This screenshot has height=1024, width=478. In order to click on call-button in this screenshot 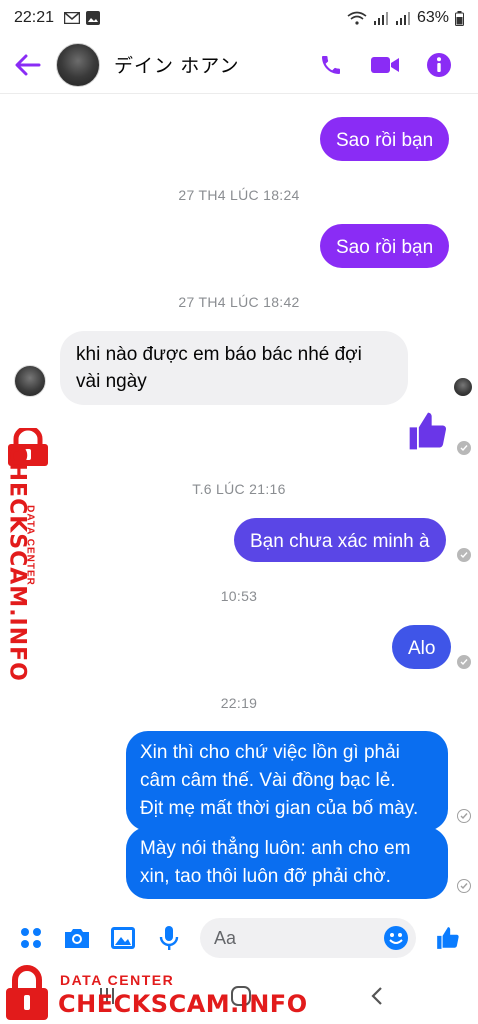, I will do `click(331, 65)`.